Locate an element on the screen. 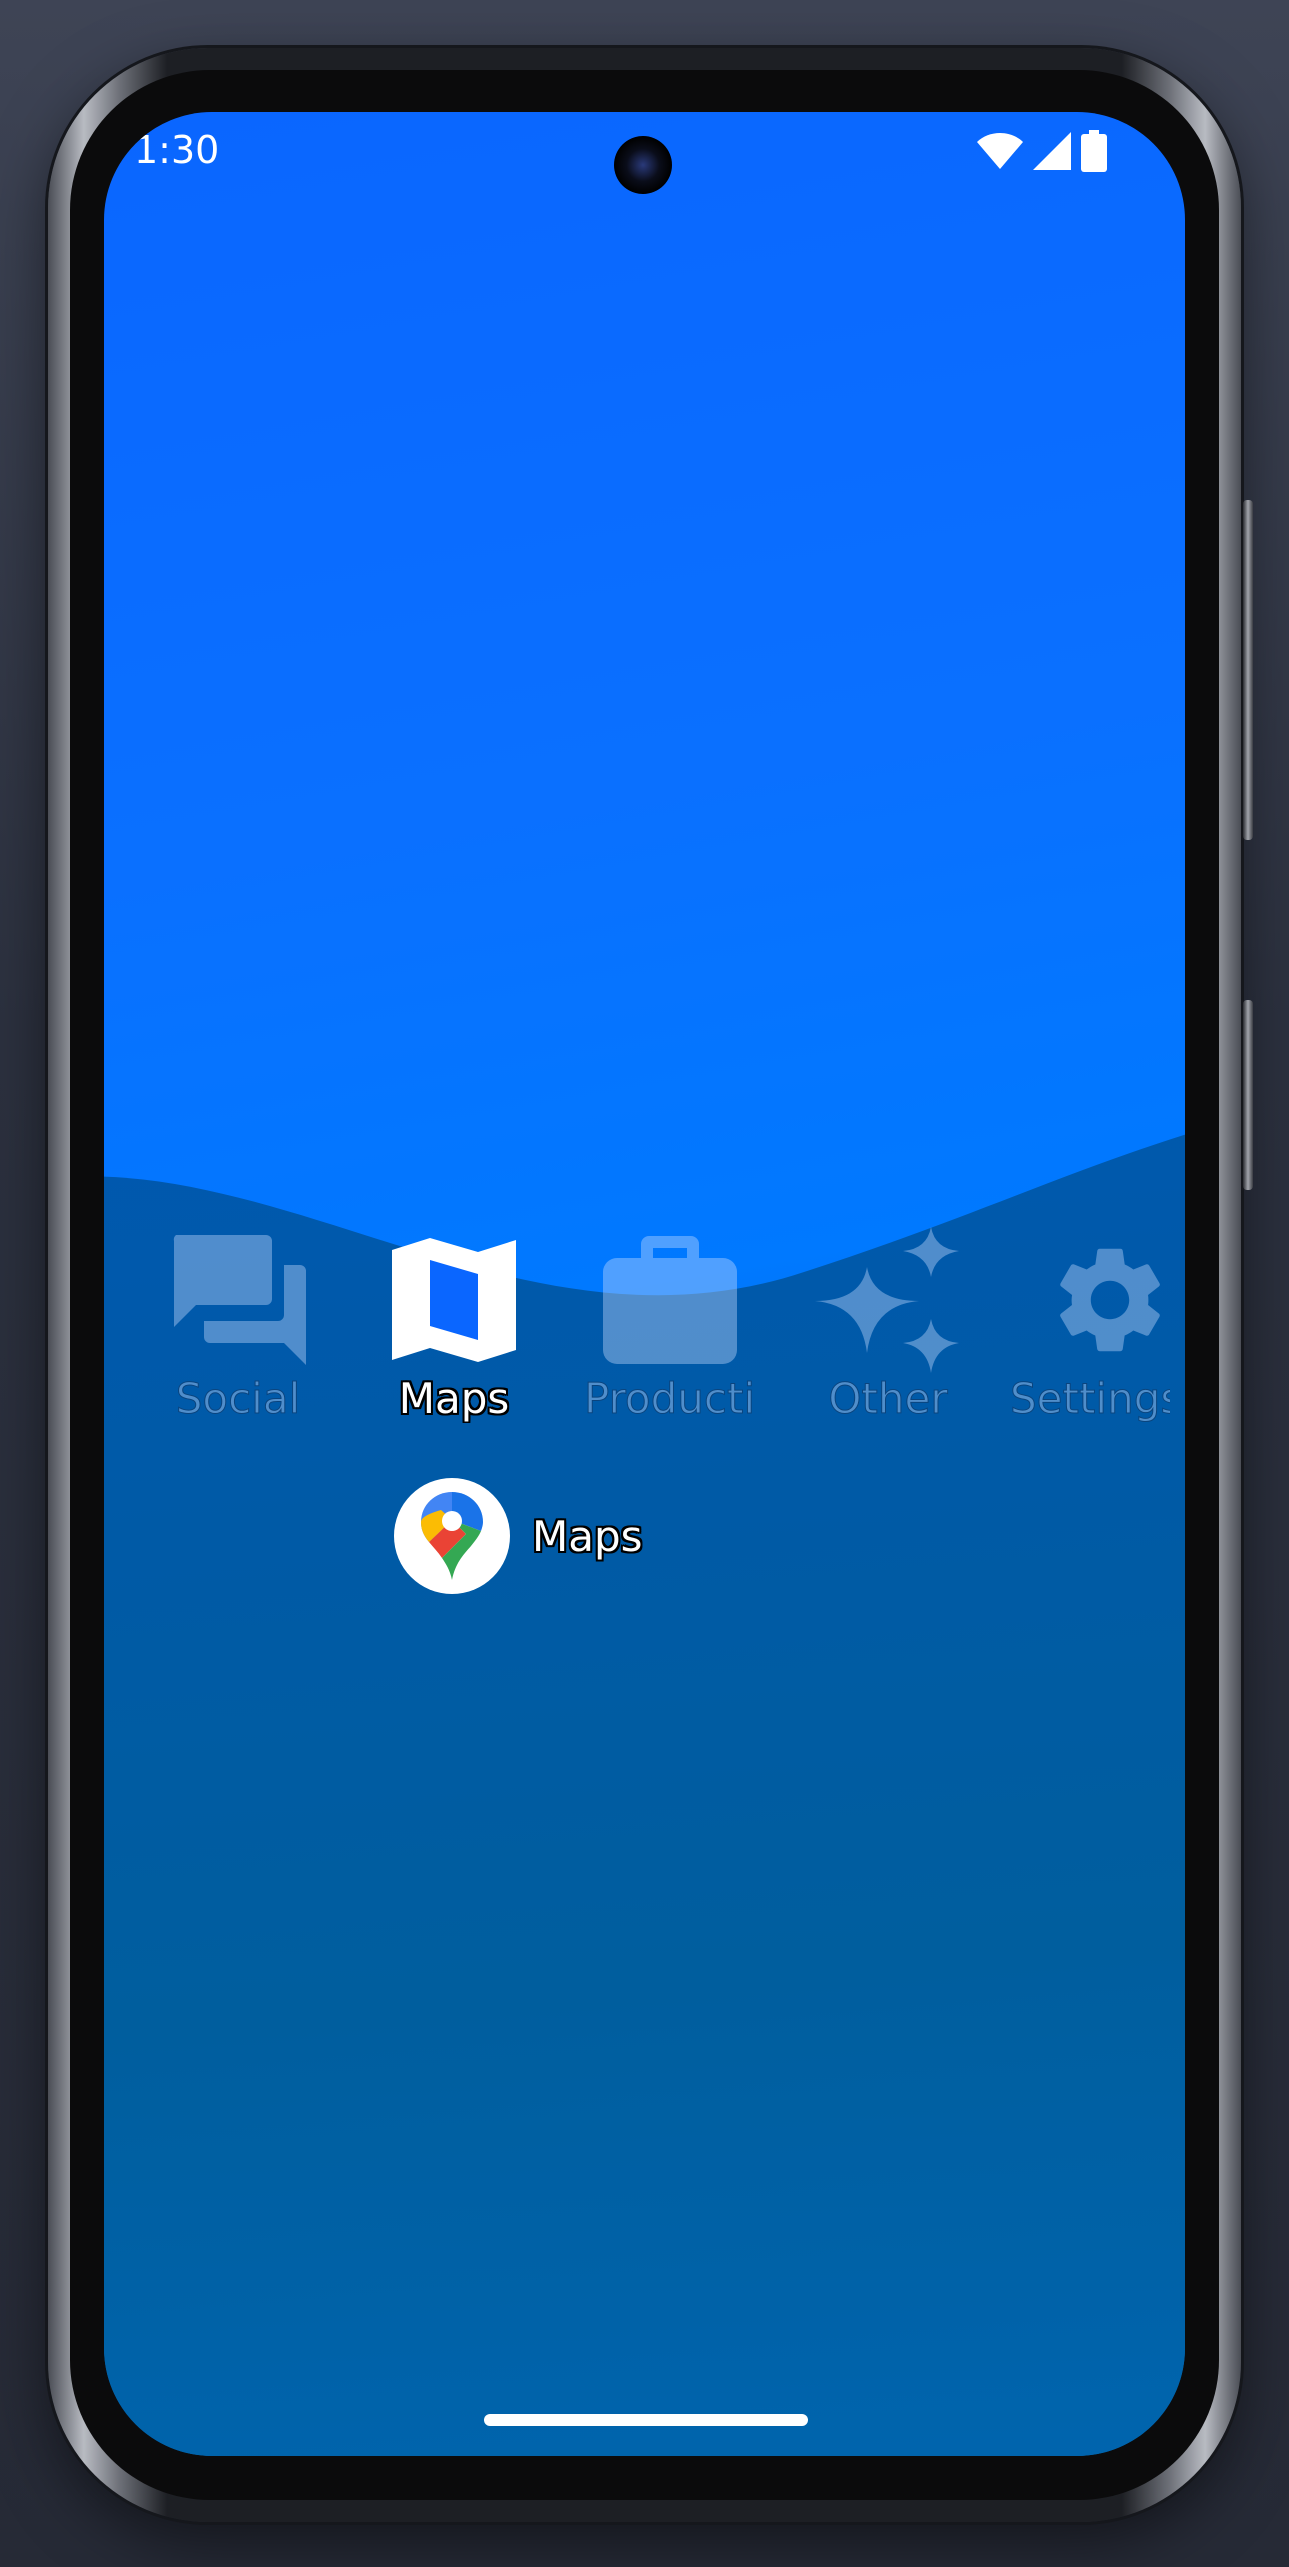 Image resolution: width=1289 pixels, height=2567 pixels. tab-social: Social is located at coordinates (238, 1326).